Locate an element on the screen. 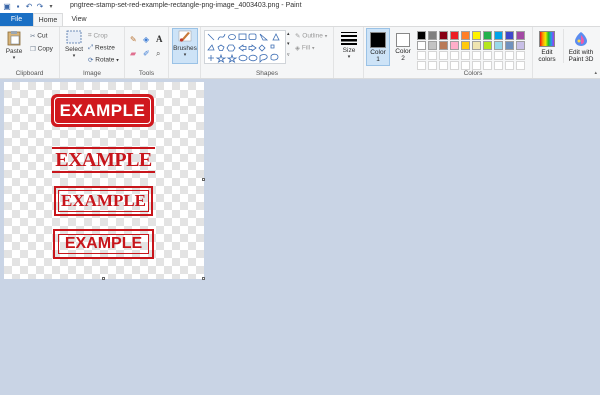 The width and height of the screenshot is (600, 395). rotate-button: ⟳ Rotate ▾ is located at coordinates (103, 60).